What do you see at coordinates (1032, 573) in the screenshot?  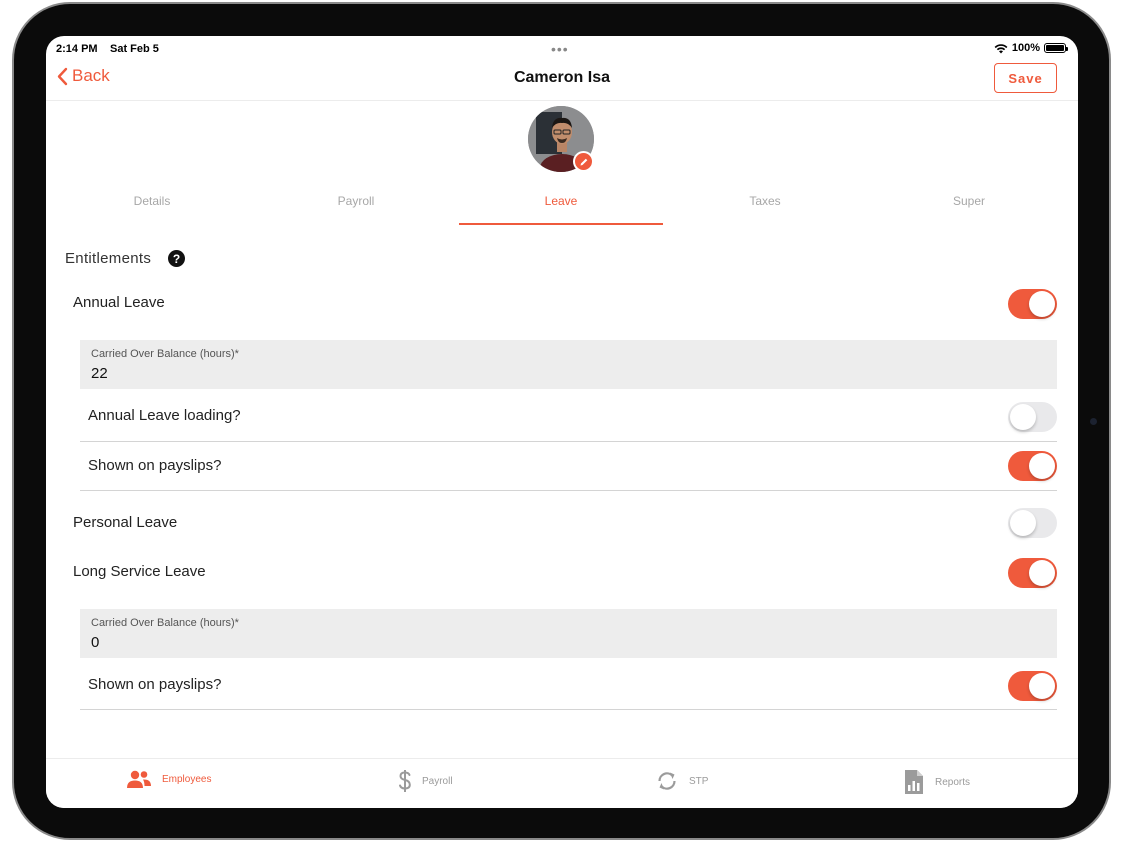 I see `long-service-leave-toggle` at bounding box center [1032, 573].